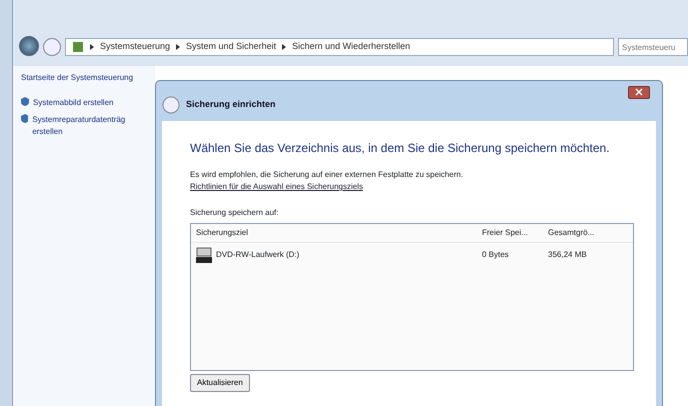 The width and height of the screenshot is (688, 406). I want to click on dialog-heading: Wählen Sie das Verzeichnis aus, in dem Sie die Sicherung speichern möchten., so click(400, 148).